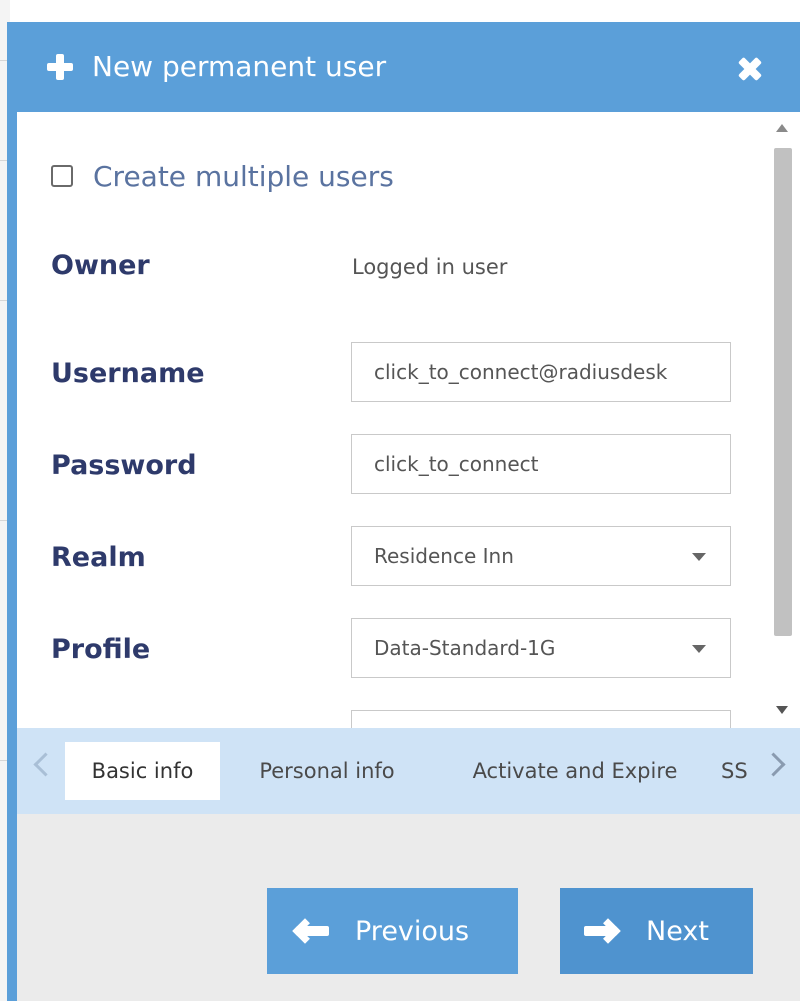 The width and height of the screenshot is (800, 1001). What do you see at coordinates (677, 931) in the screenshot?
I see `next-button-label: Next` at bounding box center [677, 931].